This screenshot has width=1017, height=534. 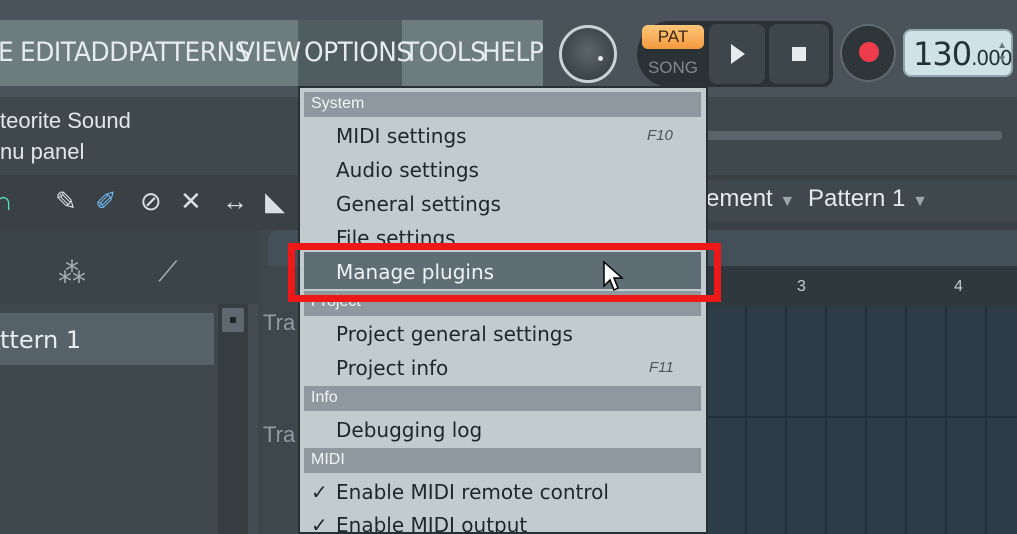 I want to click on record-button, so click(x=868, y=53).